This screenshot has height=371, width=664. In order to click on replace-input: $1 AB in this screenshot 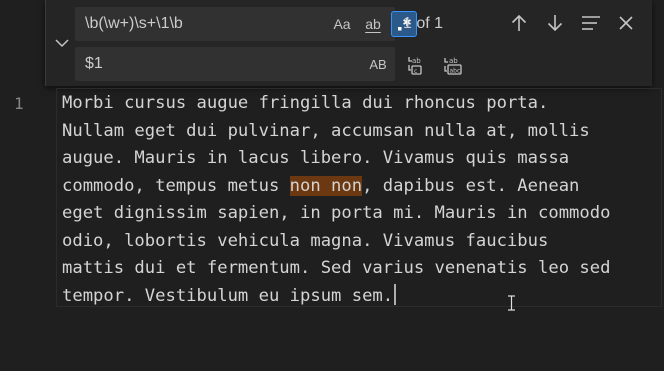, I will do `click(235, 64)`.